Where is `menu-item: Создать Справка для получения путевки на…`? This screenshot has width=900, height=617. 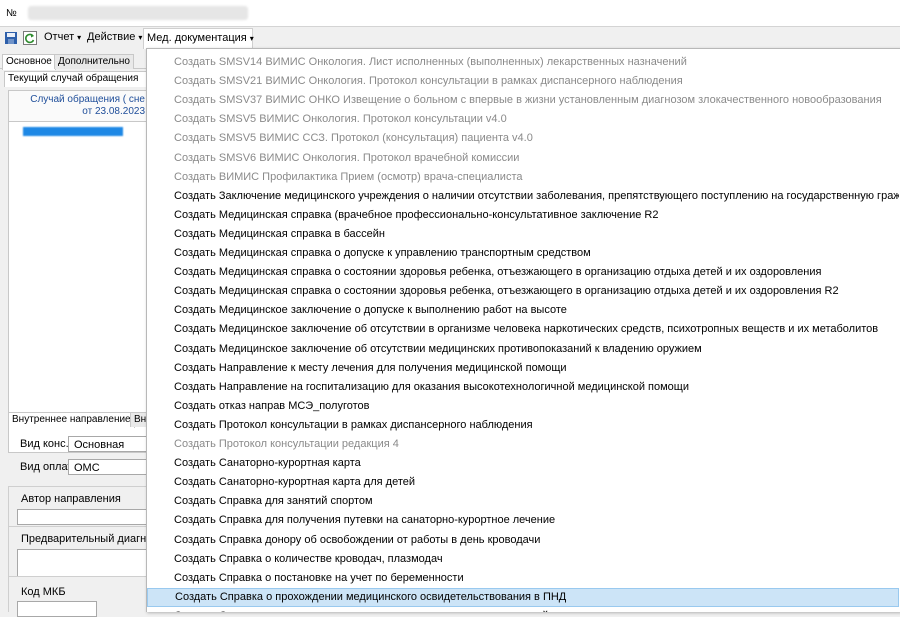 menu-item: Создать Справка для получения путевки на… is located at coordinates (523, 520).